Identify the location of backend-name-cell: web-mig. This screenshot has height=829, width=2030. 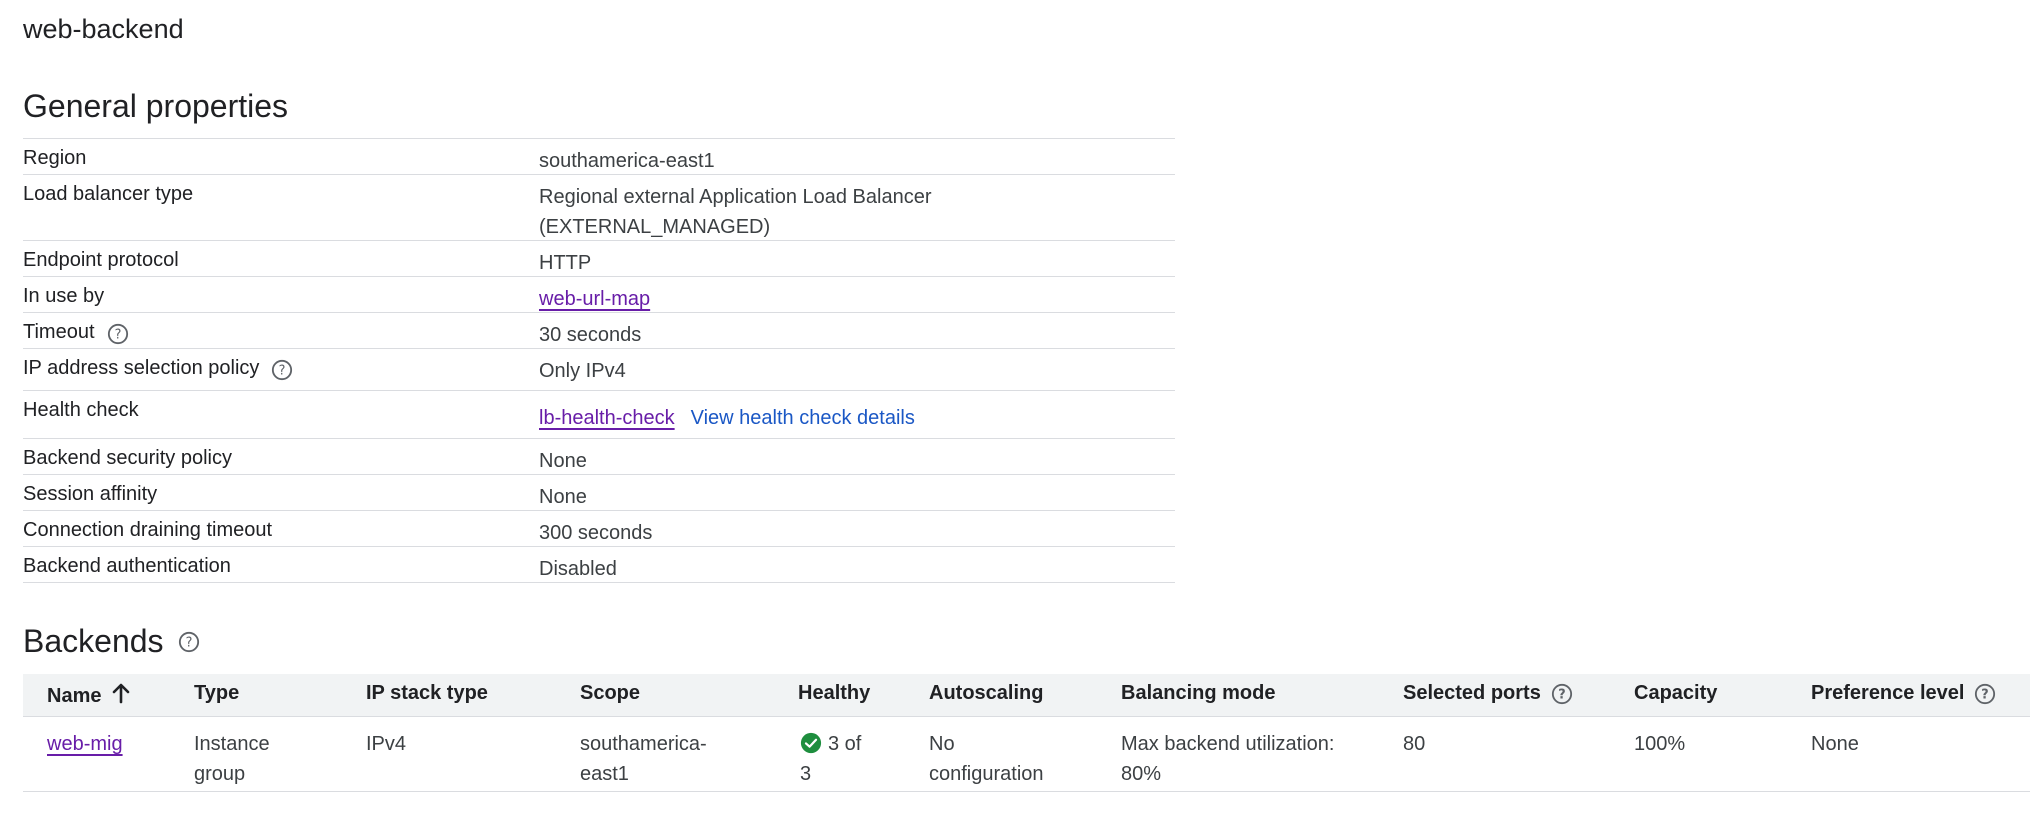
(85, 744).